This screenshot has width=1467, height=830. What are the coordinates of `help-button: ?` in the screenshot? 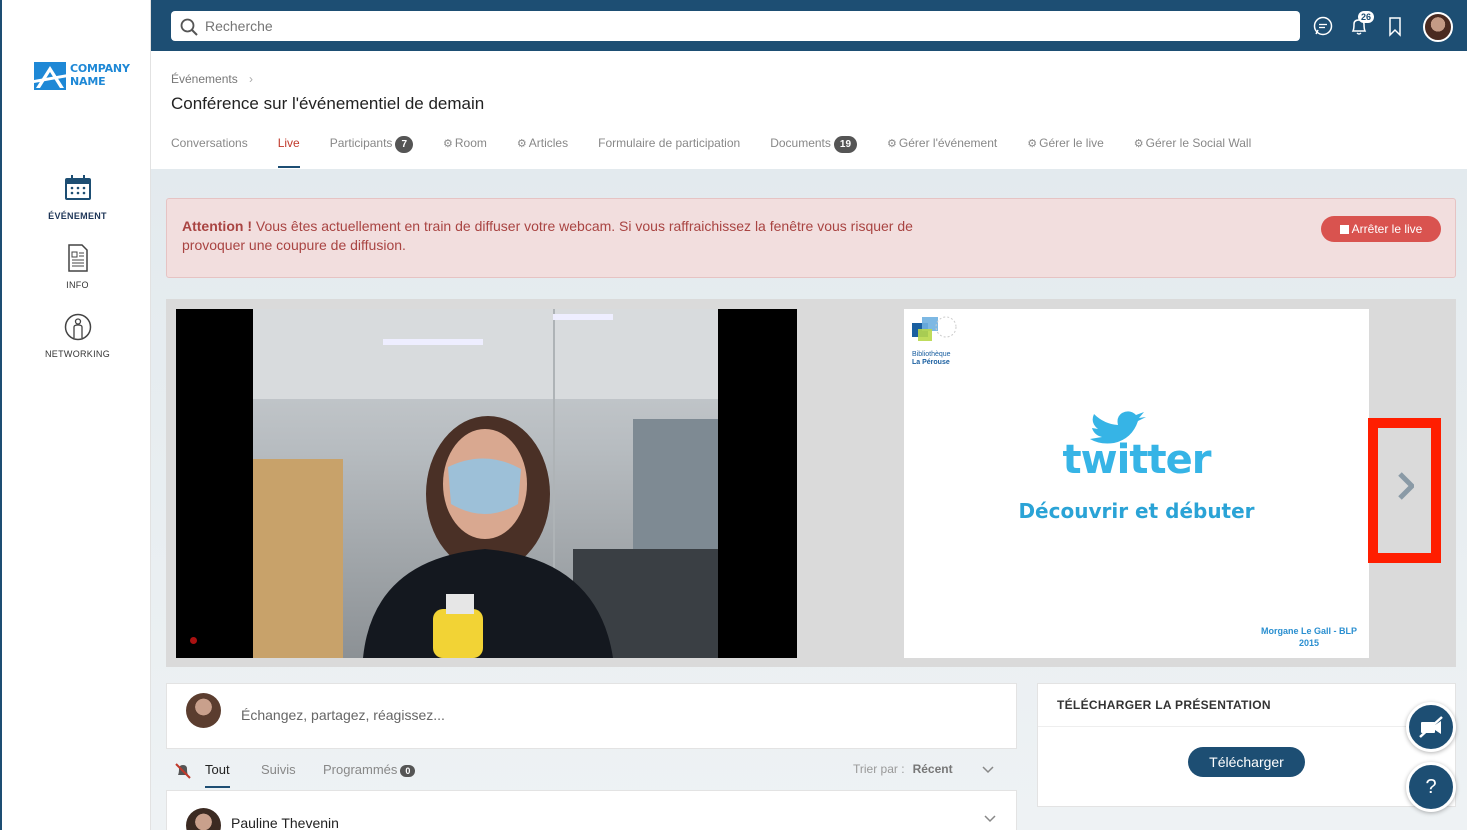 It's located at (1431, 787).